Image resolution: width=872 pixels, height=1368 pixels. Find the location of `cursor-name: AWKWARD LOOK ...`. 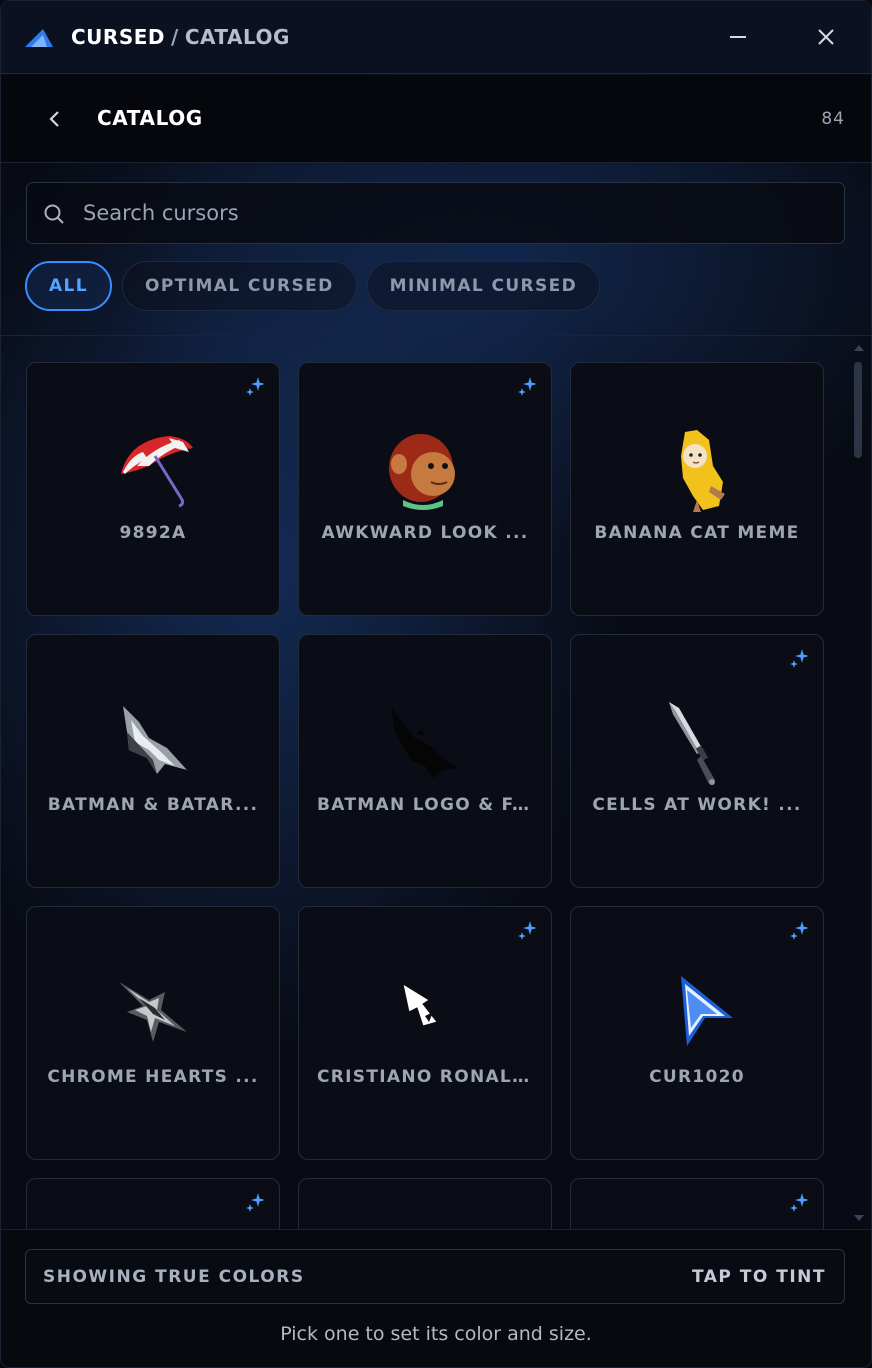

cursor-name: AWKWARD LOOK ... is located at coordinates (425, 533).